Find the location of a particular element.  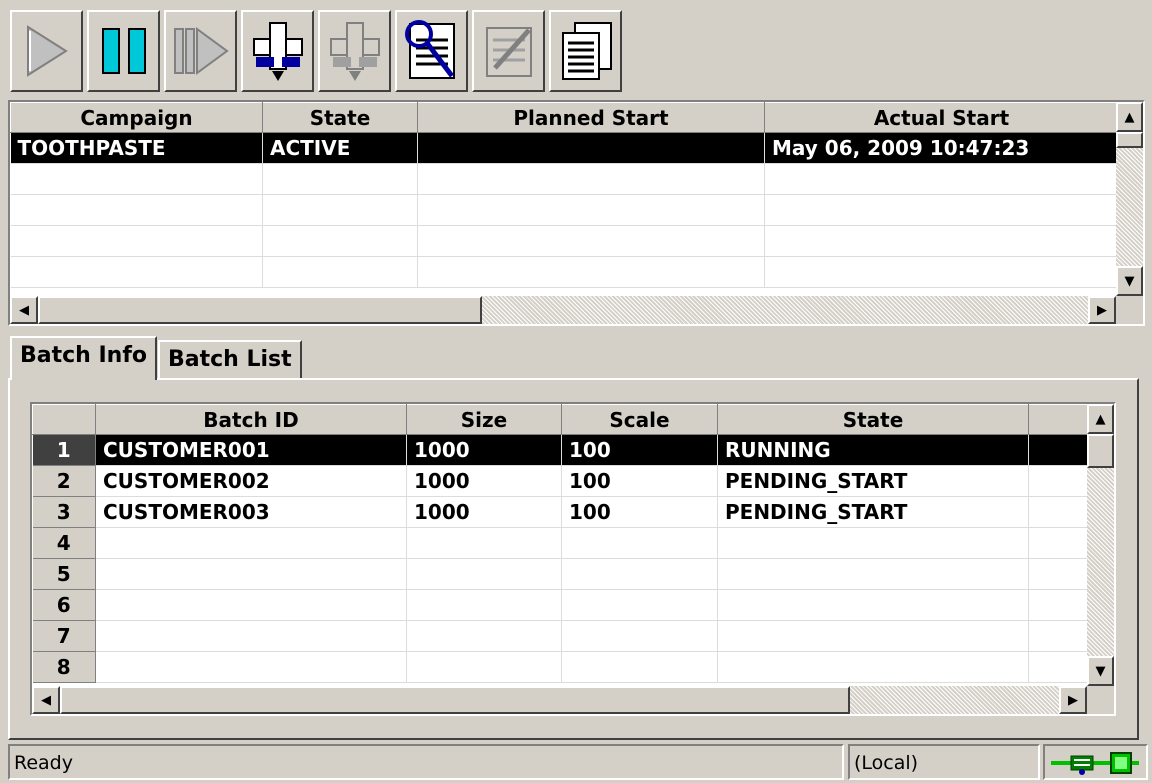

row-number: 3 is located at coordinates (64, 512).